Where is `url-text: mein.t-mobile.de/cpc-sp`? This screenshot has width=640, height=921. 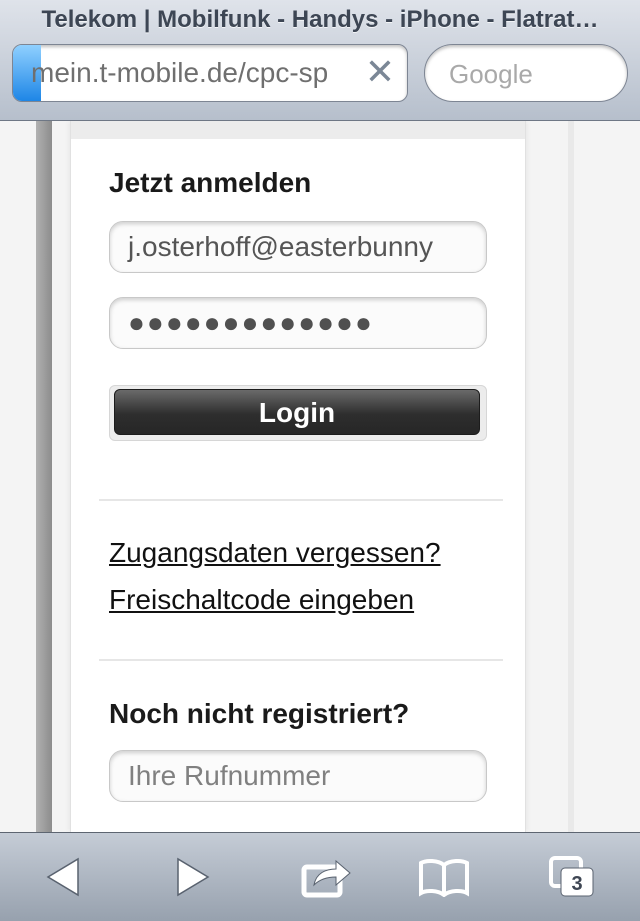
url-text: mein.t-mobile.de/cpc-sp is located at coordinates (194, 73).